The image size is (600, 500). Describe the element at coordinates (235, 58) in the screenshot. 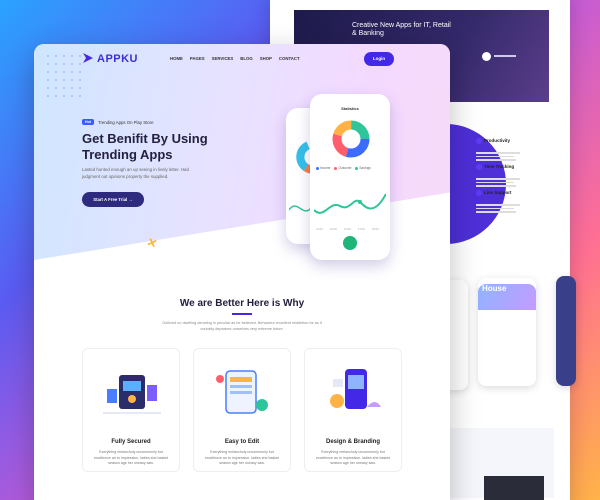

I see `main-menu: HOME PAGES SERVICES BLOG SHOP CONTACT` at that location.